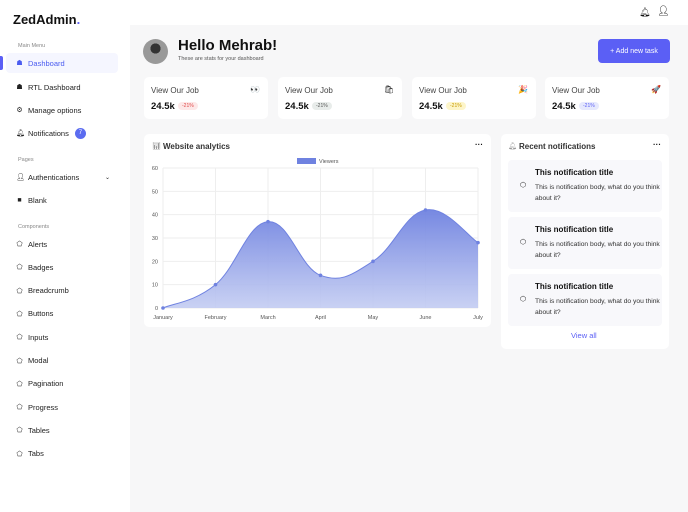 This screenshot has width=688, height=512. I want to click on stat-card: View Our Job 🎉 24.5k -21%, so click(474, 98).